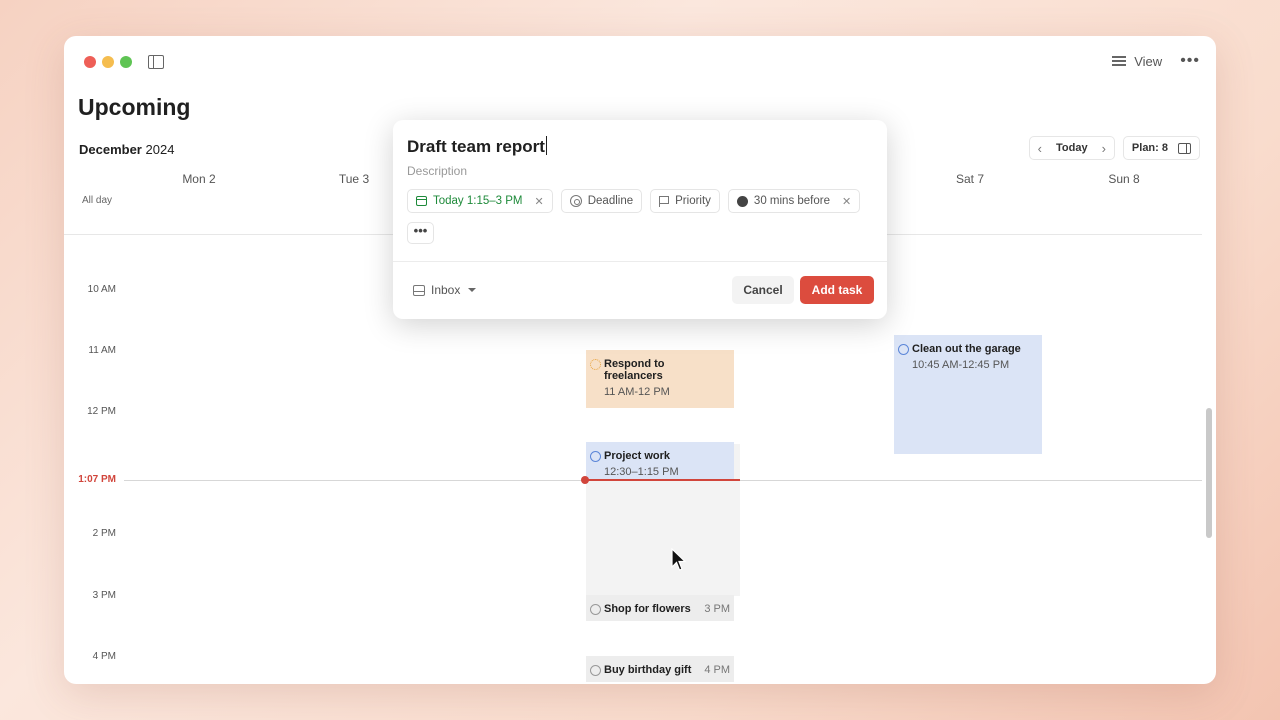 The height and width of the screenshot is (720, 1280). I want to click on scrollbar, so click(1209, 473).